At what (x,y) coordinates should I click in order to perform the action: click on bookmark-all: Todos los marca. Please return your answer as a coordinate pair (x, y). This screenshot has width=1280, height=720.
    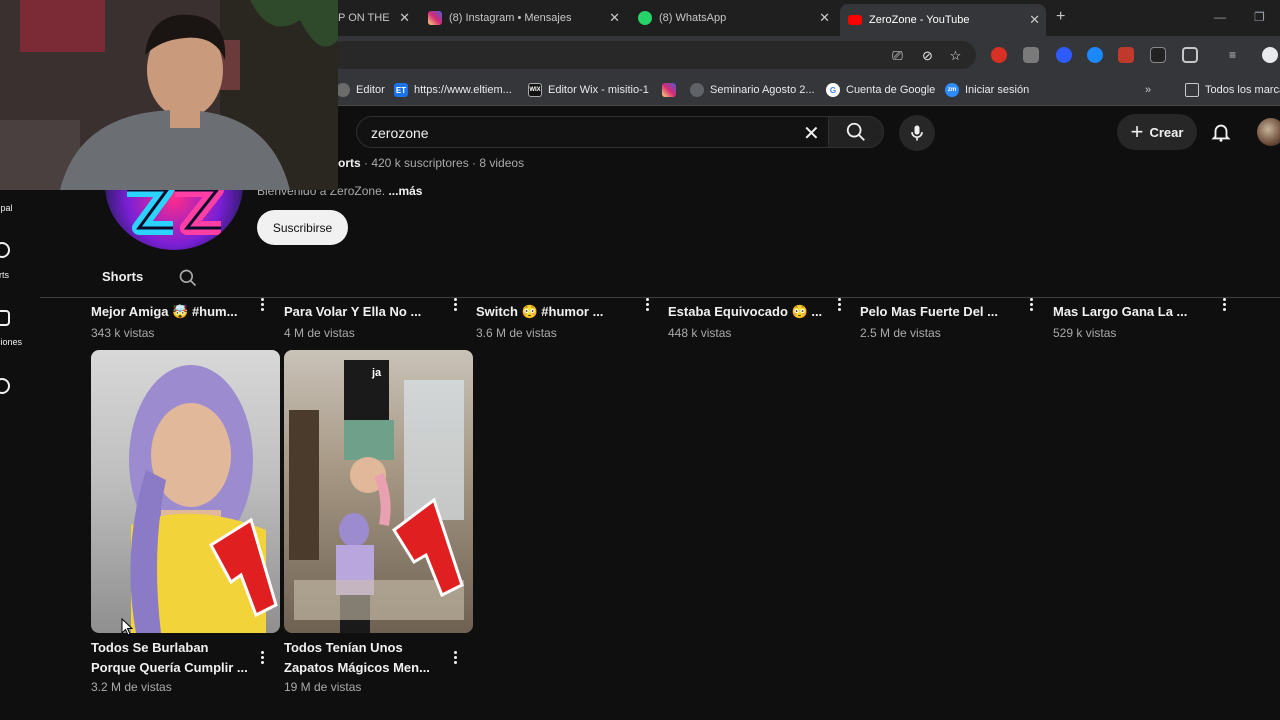
    Looking at the image, I should click on (1232, 90).